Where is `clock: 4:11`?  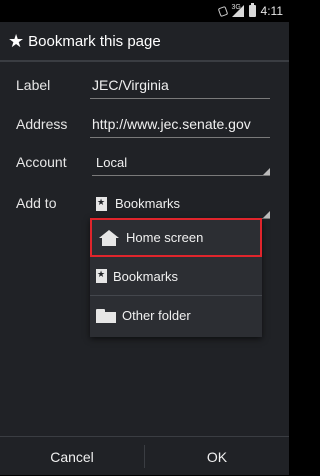
clock: 4:11 is located at coordinates (271, 11).